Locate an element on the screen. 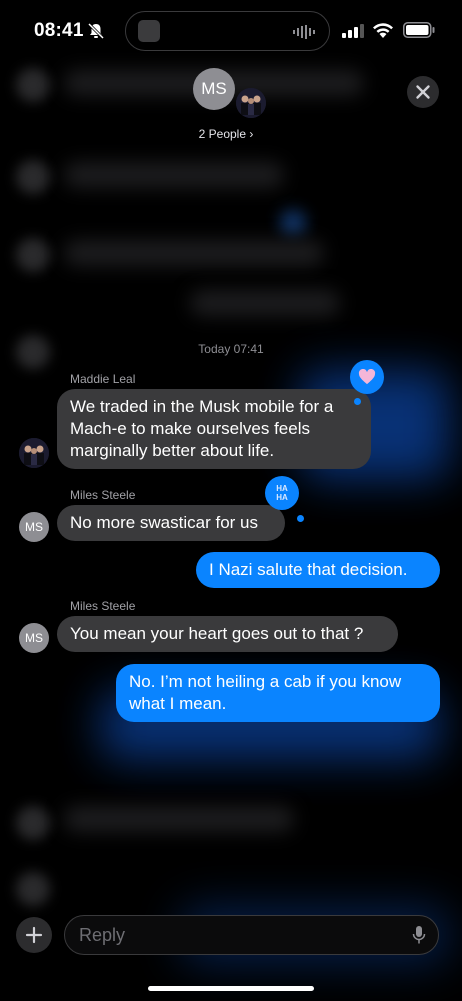 The width and height of the screenshot is (462, 1001). group-people-link: 2 People › is located at coordinates (226, 134).